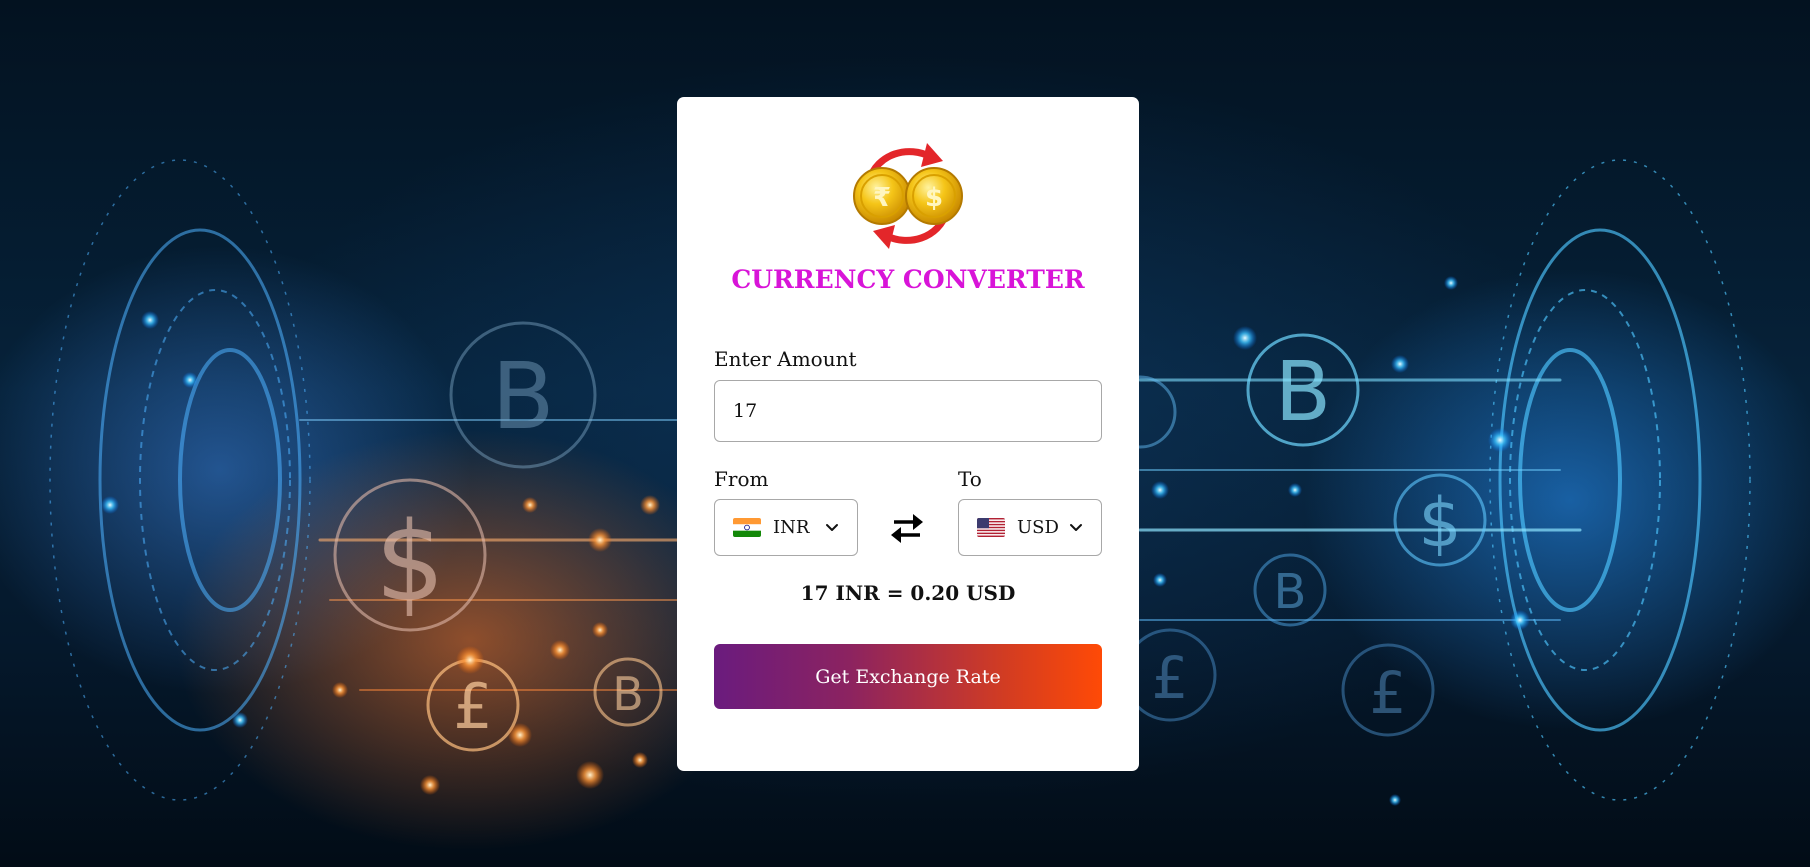 Image resolution: width=1810 pixels, height=867 pixels. What do you see at coordinates (908, 196) in the screenshot?
I see `currency-exchange-coins-icon: ₹ $` at bounding box center [908, 196].